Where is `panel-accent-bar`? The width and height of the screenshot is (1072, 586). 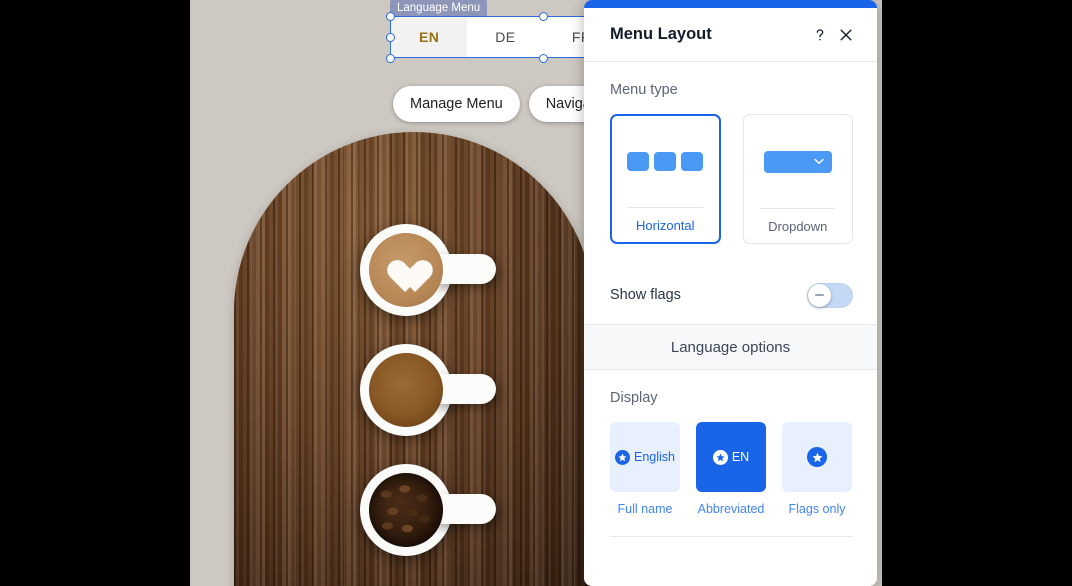
panel-accent-bar is located at coordinates (730, 4).